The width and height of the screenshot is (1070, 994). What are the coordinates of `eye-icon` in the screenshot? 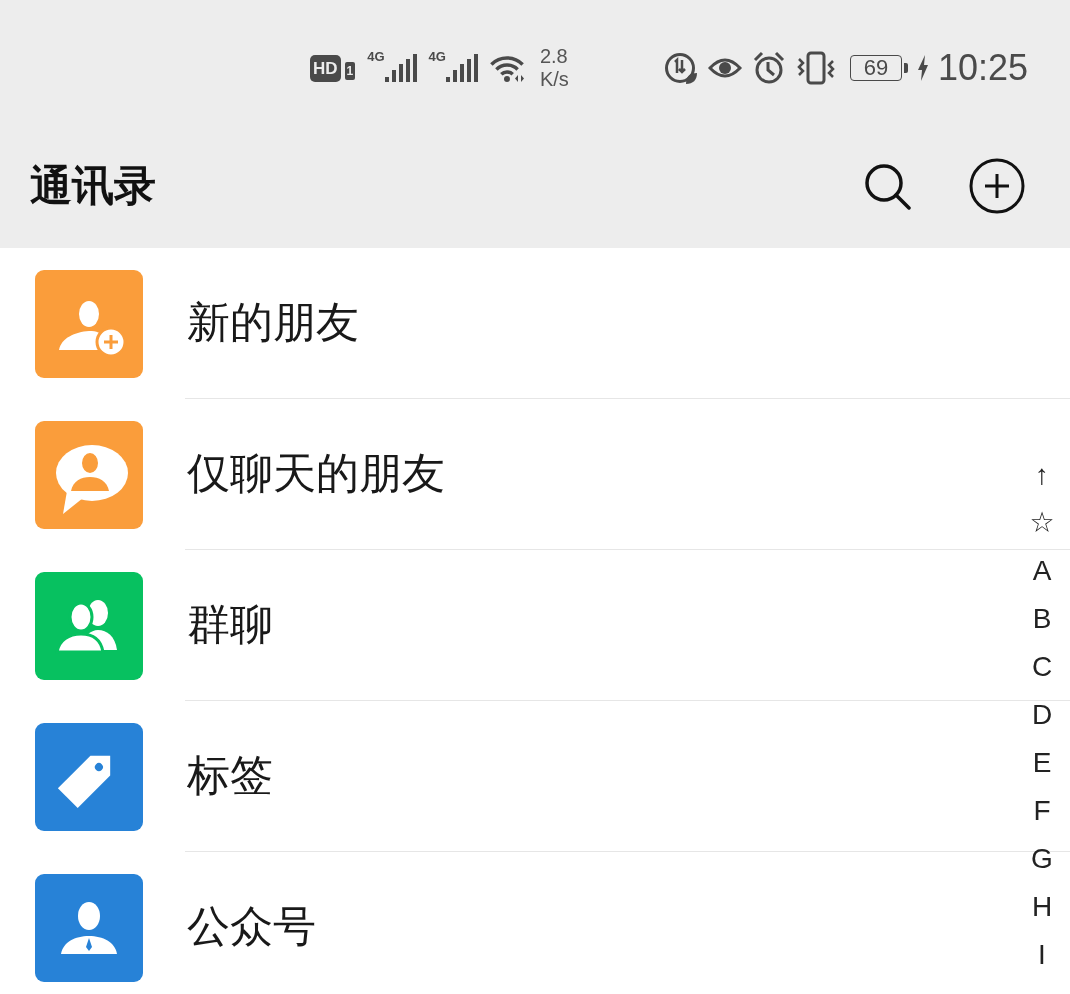 It's located at (724, 68).